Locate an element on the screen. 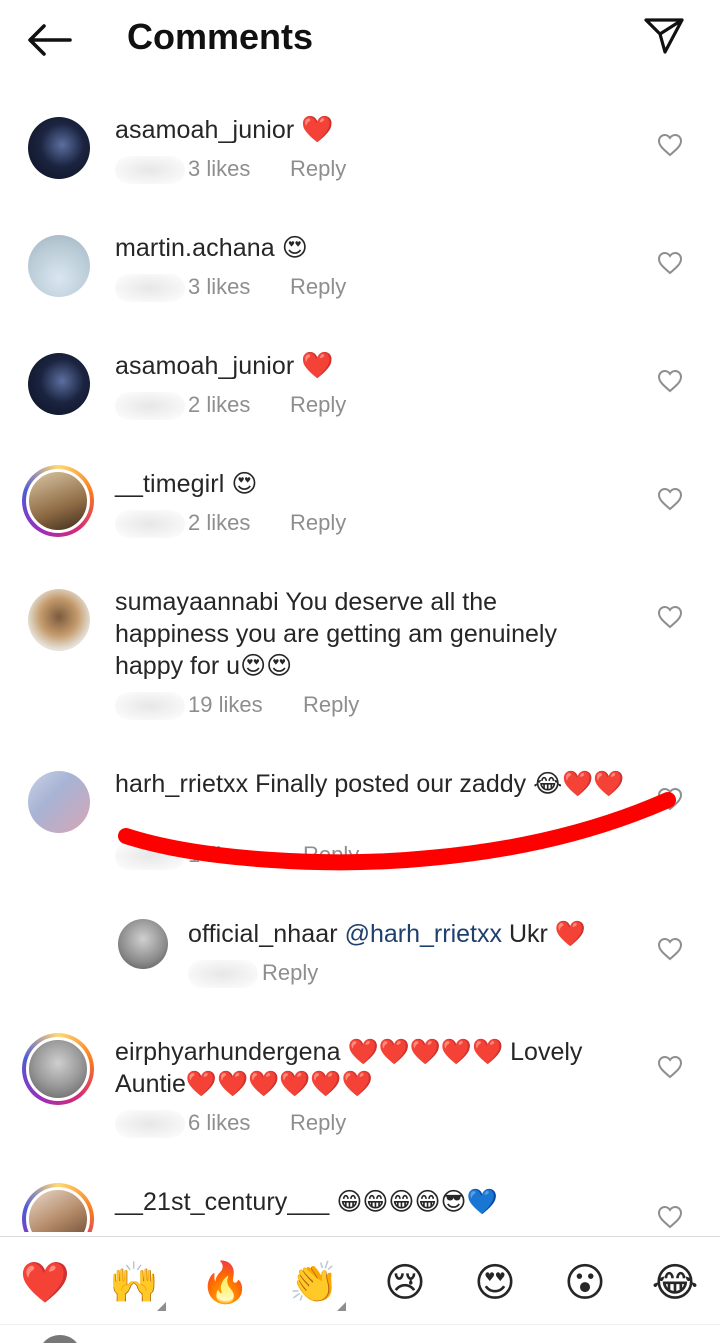 This screenshot has height=1343, width=720. page-title: Comments is located at coordinates (220, 36).